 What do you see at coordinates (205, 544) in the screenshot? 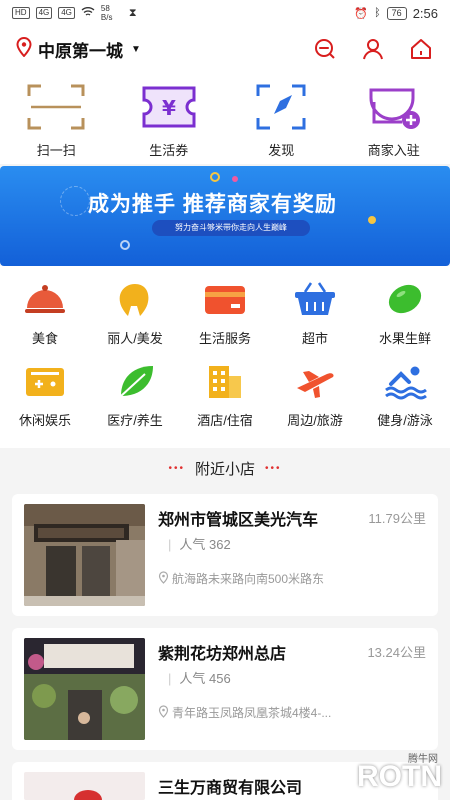
I see `popularity-text: 人气 362` at bounding box center [205, 544].